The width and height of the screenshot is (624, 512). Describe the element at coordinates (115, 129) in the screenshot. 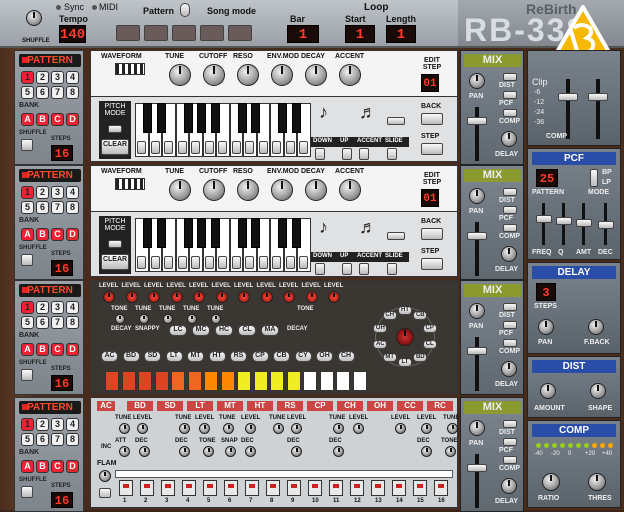

I see `pitch-mode-button` at that location.